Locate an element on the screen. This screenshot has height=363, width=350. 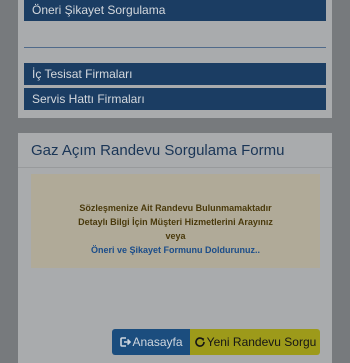
new-appointment-query-button: Yeni Randevu Sorgu is located at coordinates (255, 342).